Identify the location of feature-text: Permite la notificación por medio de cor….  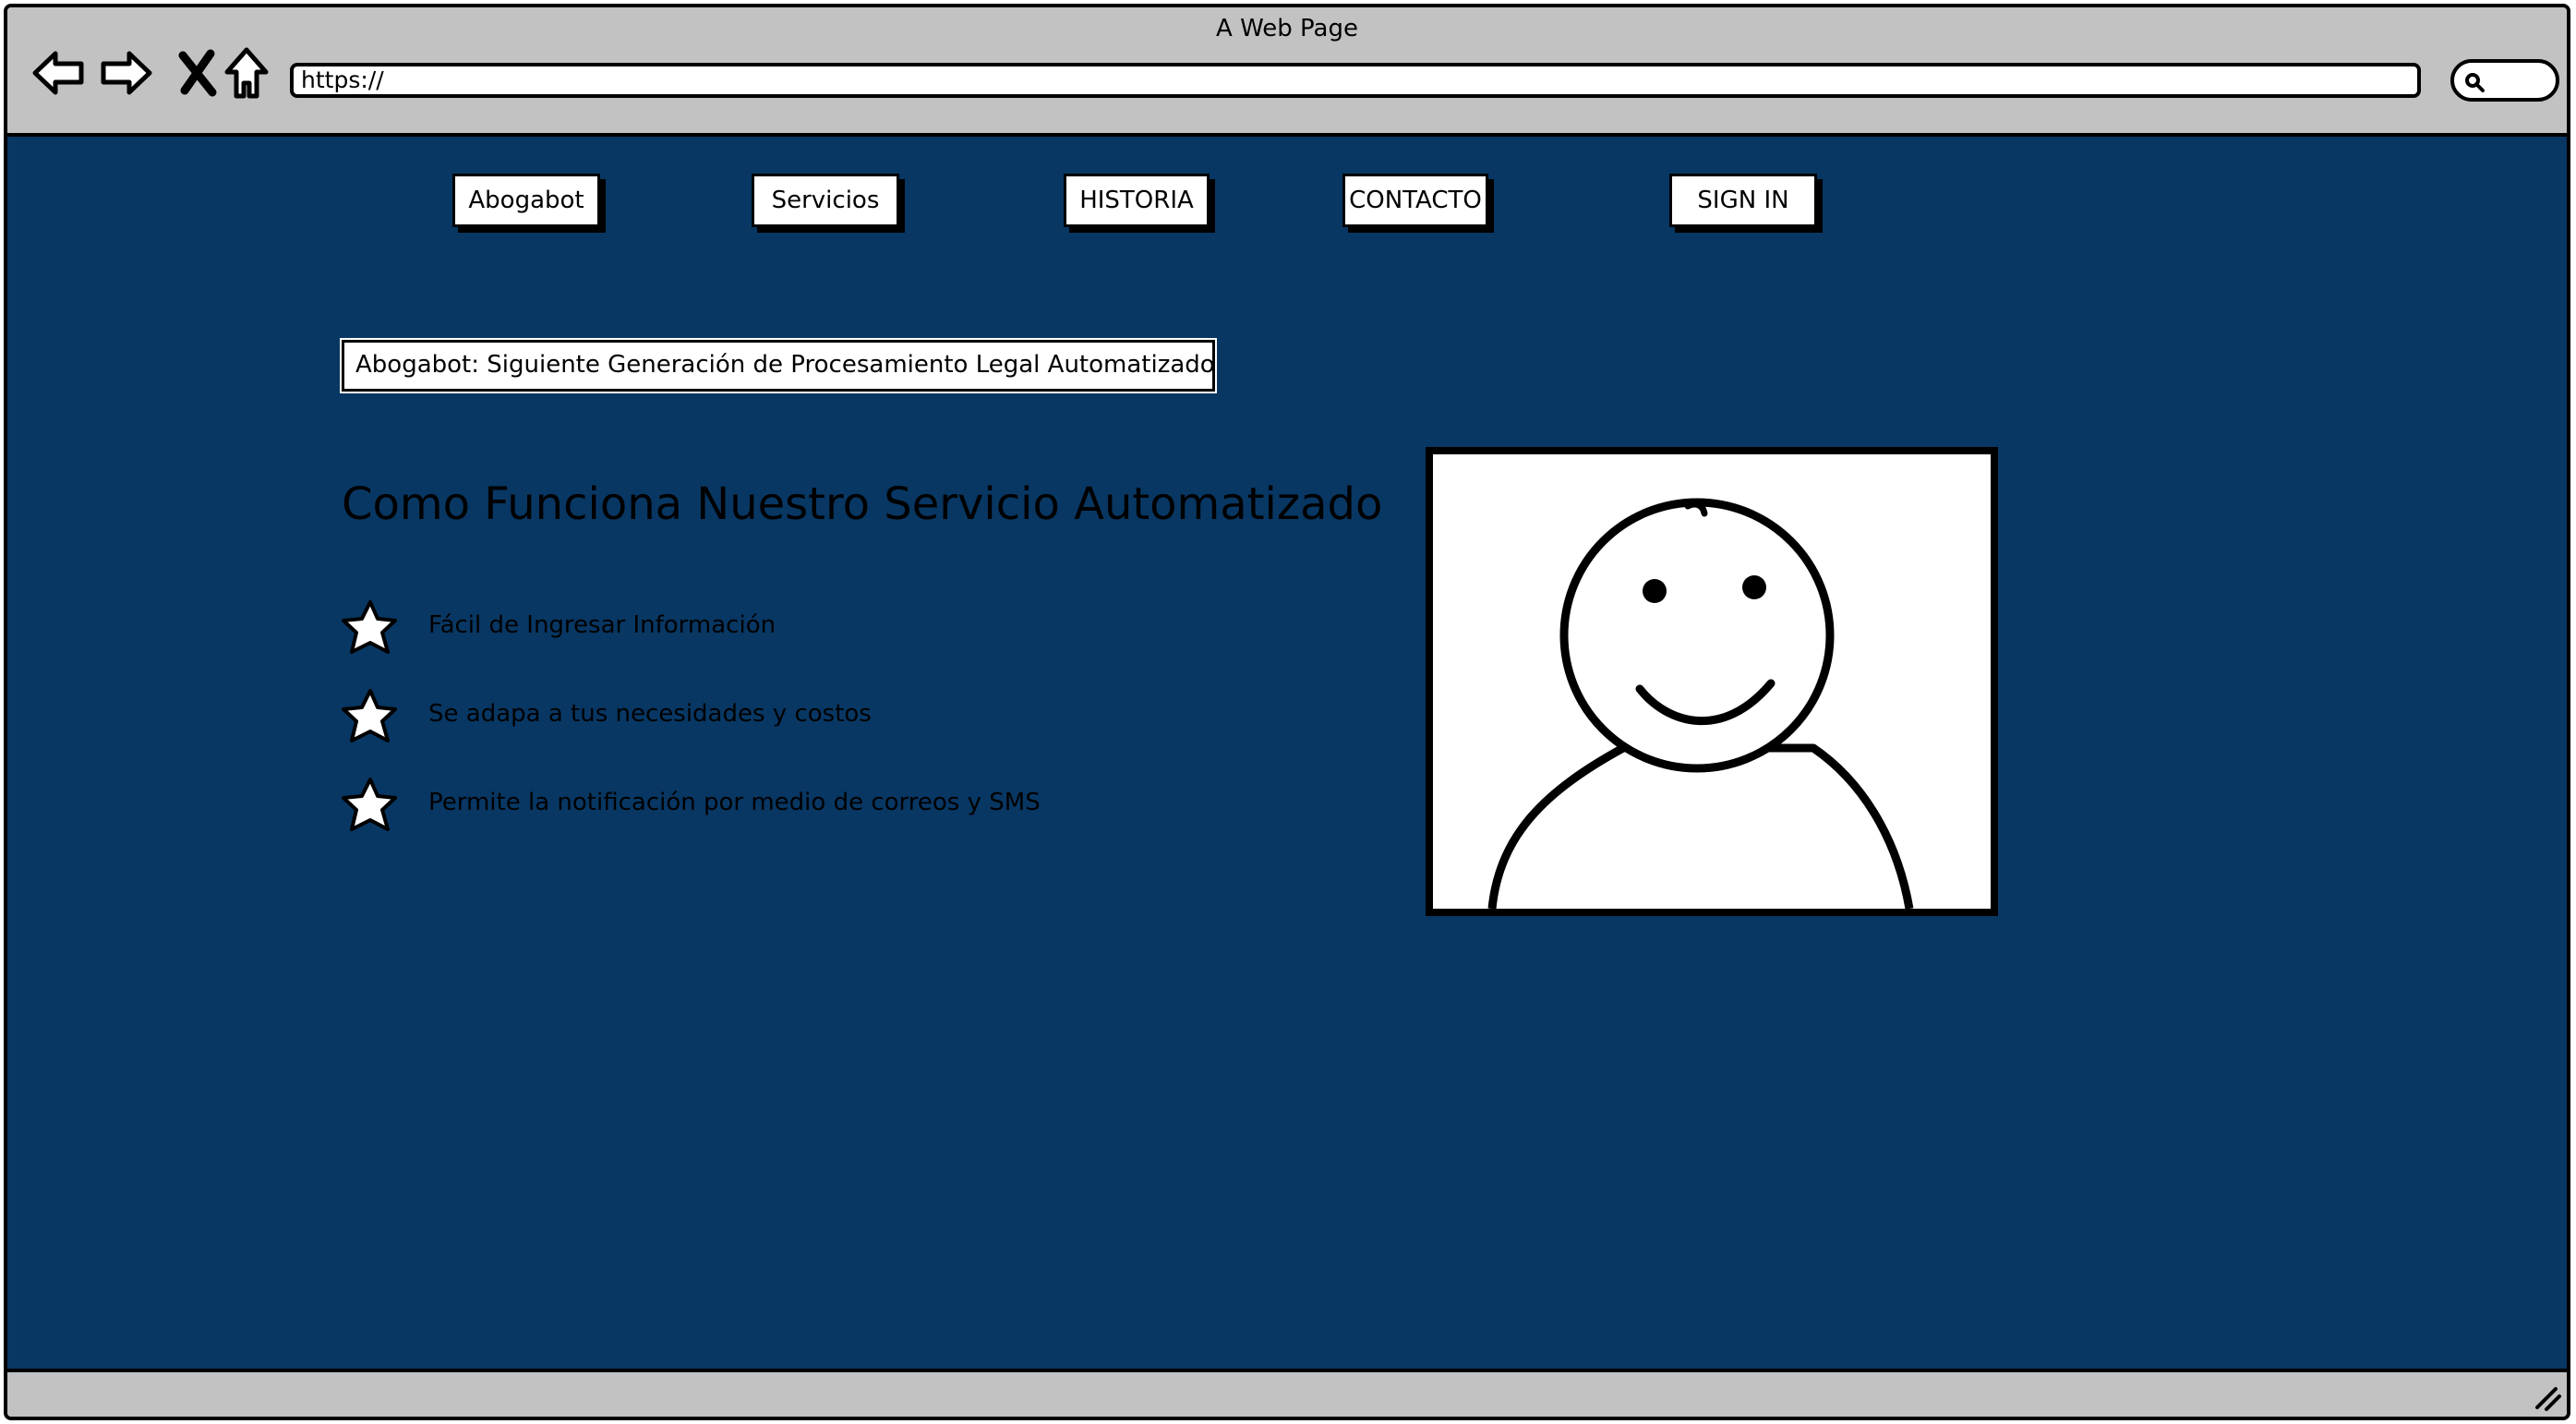
(734, 802).